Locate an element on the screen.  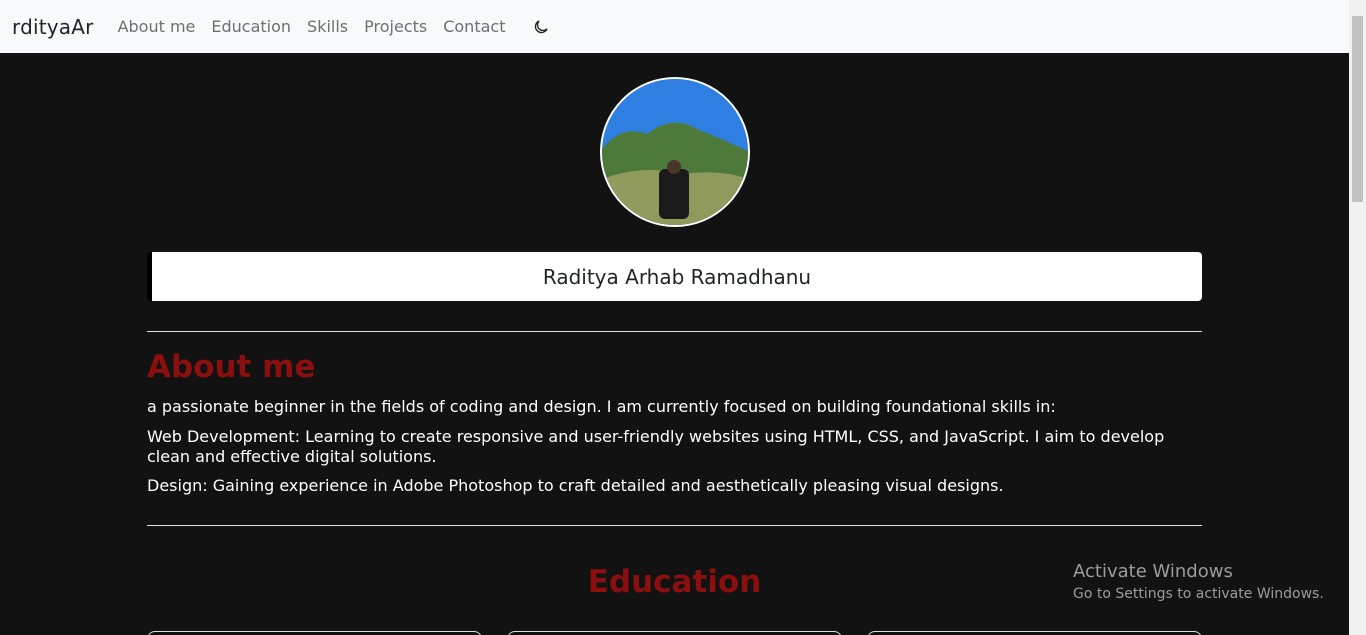
nav-link-about: About me is located at coordinates (157, 26).